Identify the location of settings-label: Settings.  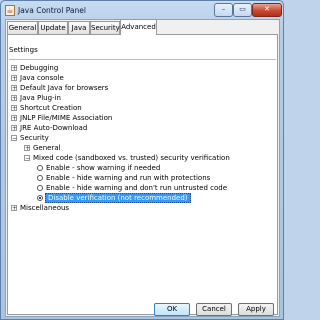
(23, 50).